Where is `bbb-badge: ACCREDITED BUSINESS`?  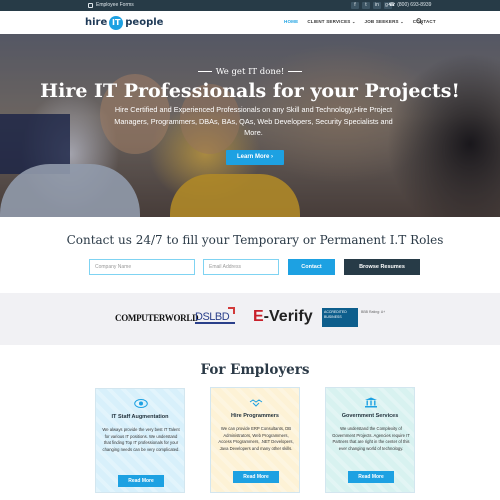 bbb-badge: ACCREDITED BUSINESS is located at coordinates (340, 317).